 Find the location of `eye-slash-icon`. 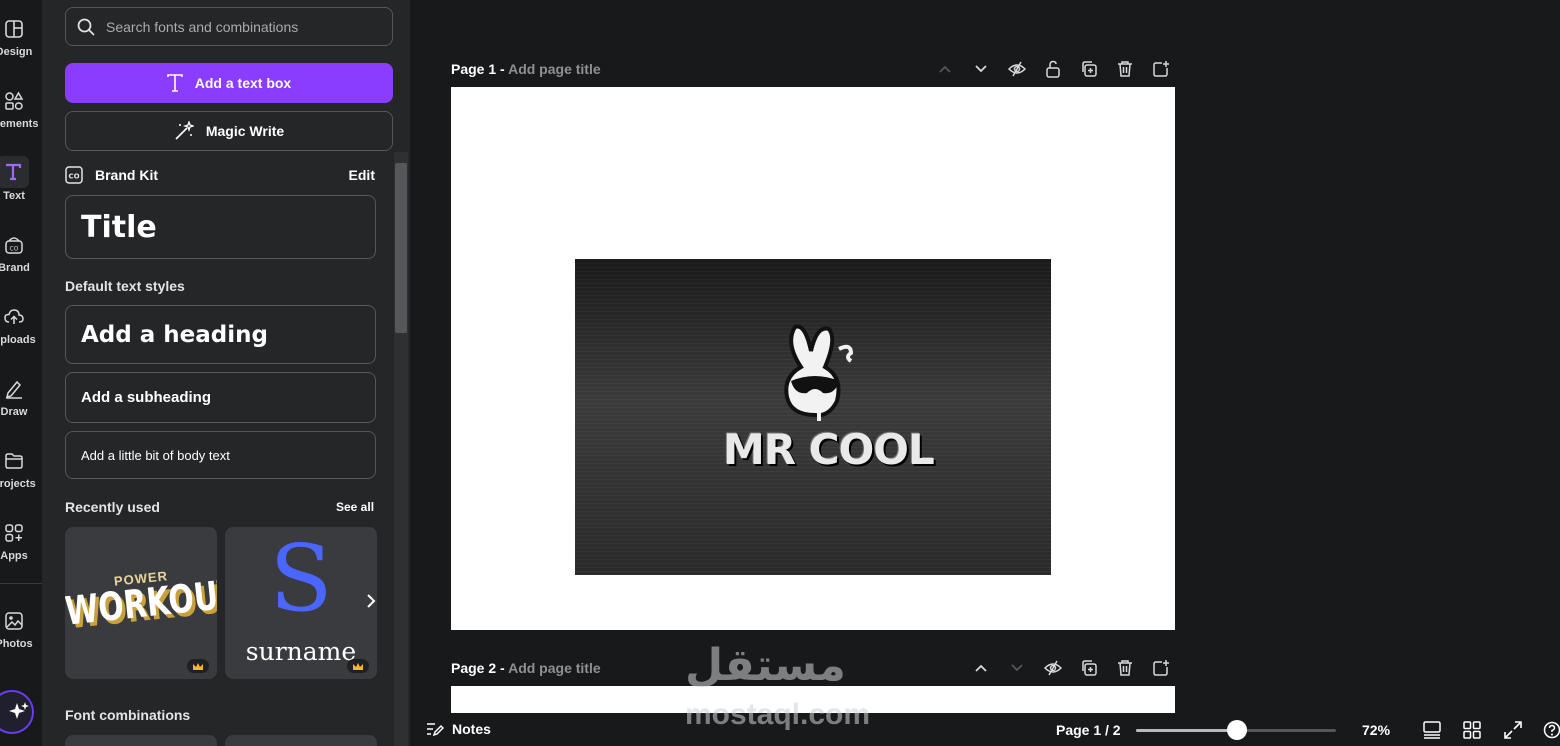

eye-slash-icon is located at coordinates (1017, 69).